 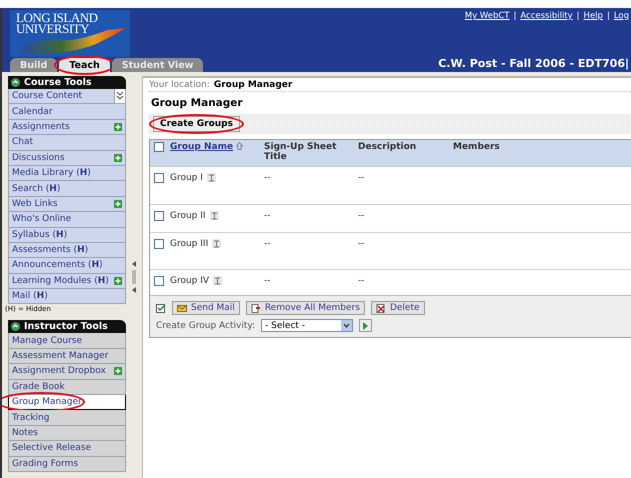 What do you see at coordinates (67, 96) in the screenshot?
I see `sidebar-item: Course Content` at bounding box center [67, 96].